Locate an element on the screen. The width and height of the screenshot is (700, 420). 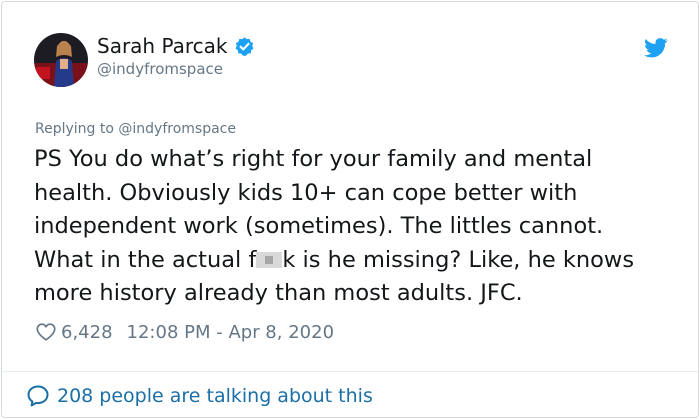
replying-to-mention: @indyfromspace is located at coordinates (177, 129).